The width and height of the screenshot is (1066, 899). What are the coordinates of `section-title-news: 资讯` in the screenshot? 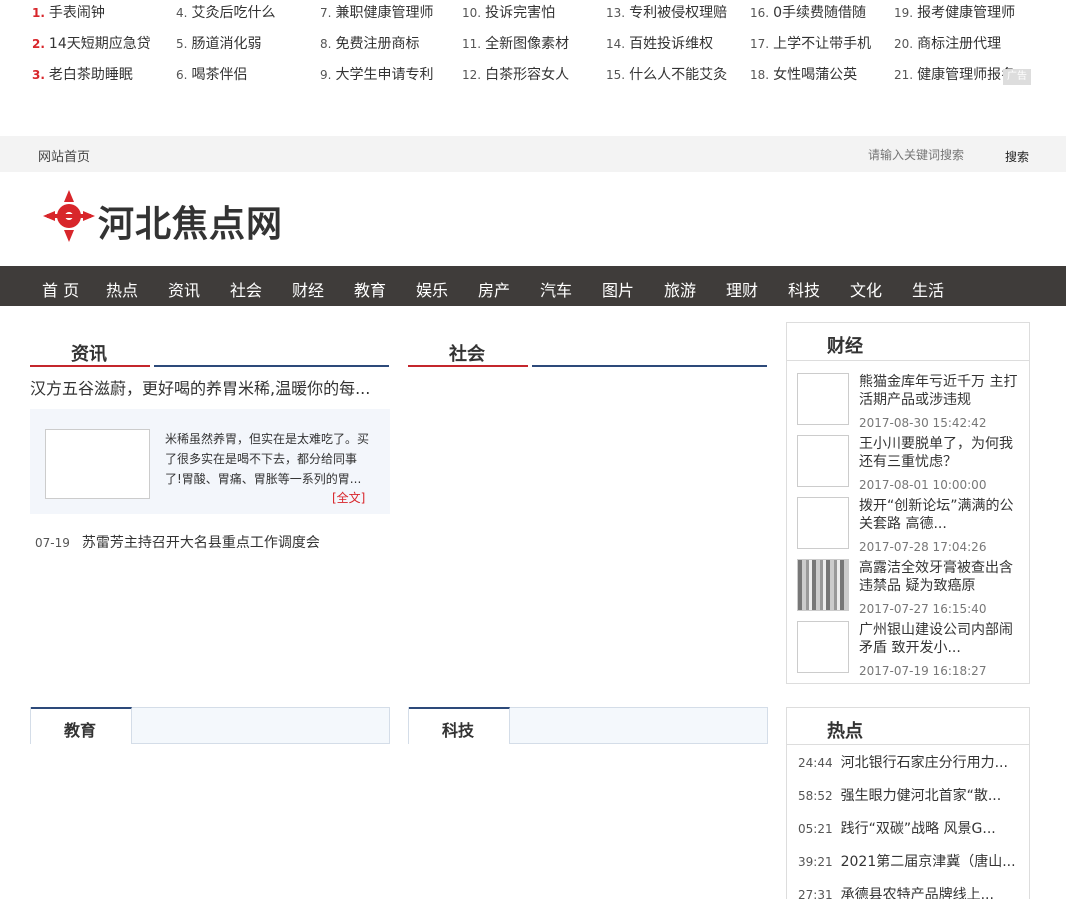 It's located at (89, 353).